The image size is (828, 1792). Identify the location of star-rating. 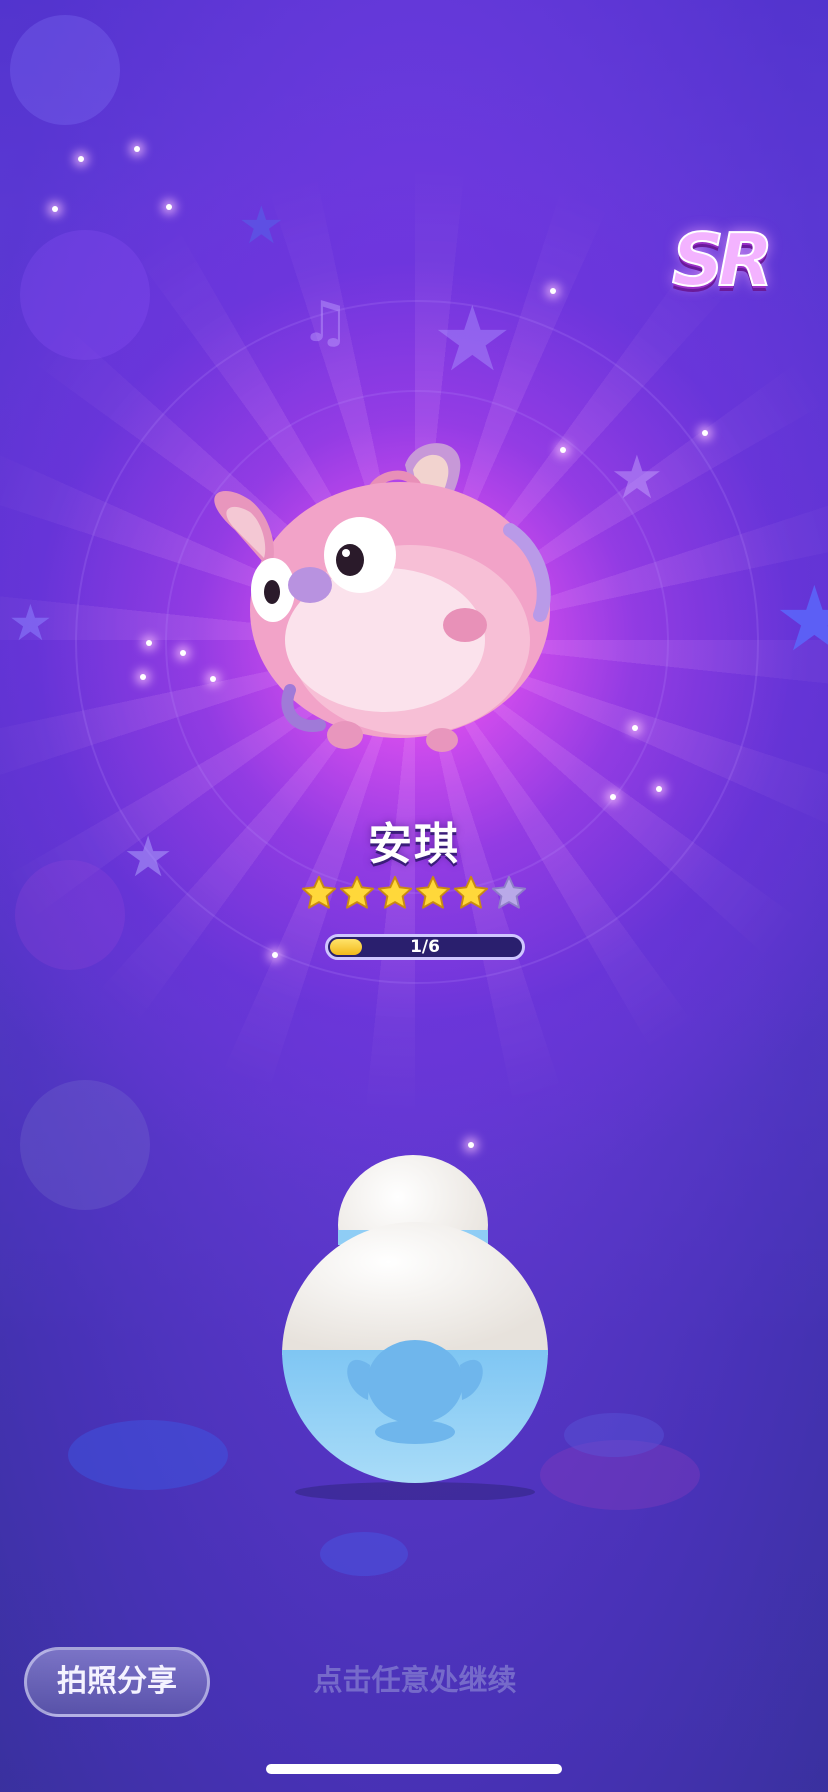
(415, 894).